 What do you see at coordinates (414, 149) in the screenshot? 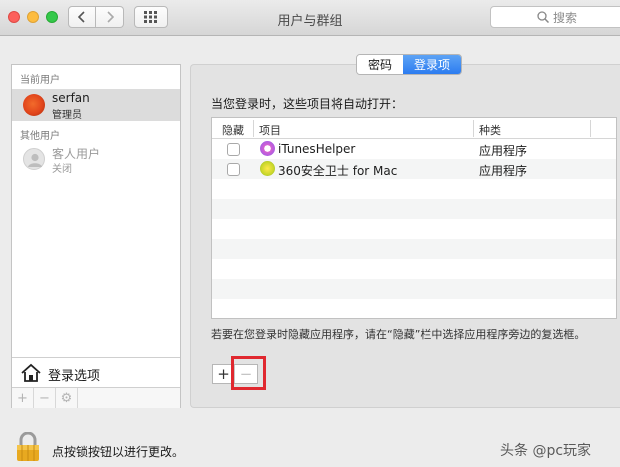
I see `table-row: iTunesHelper 应用程序` at bounding box center [414, 149].